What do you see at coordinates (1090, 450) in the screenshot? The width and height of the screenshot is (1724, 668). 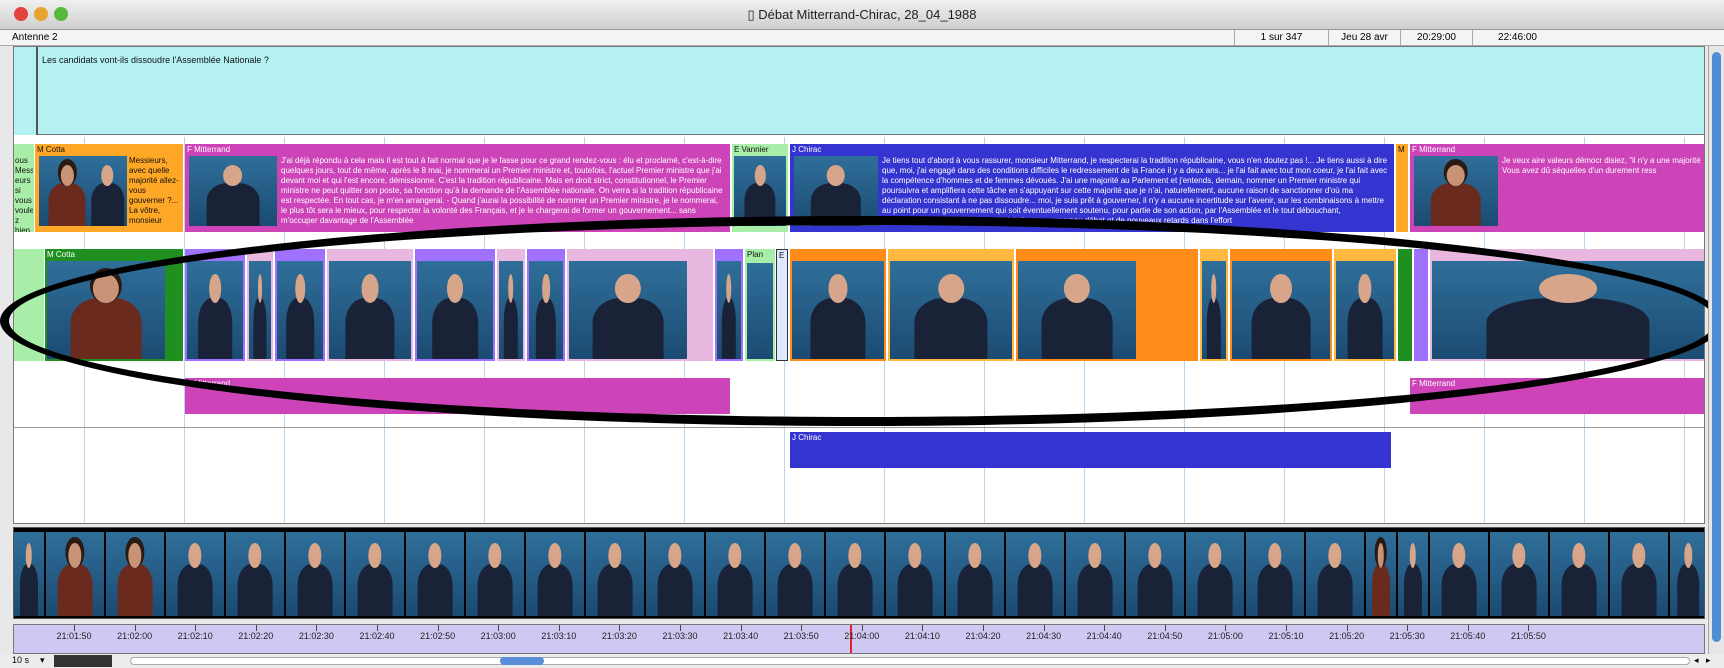 I see `chirac-track-segment: J Chirac` at bounding box center [1090, 450].